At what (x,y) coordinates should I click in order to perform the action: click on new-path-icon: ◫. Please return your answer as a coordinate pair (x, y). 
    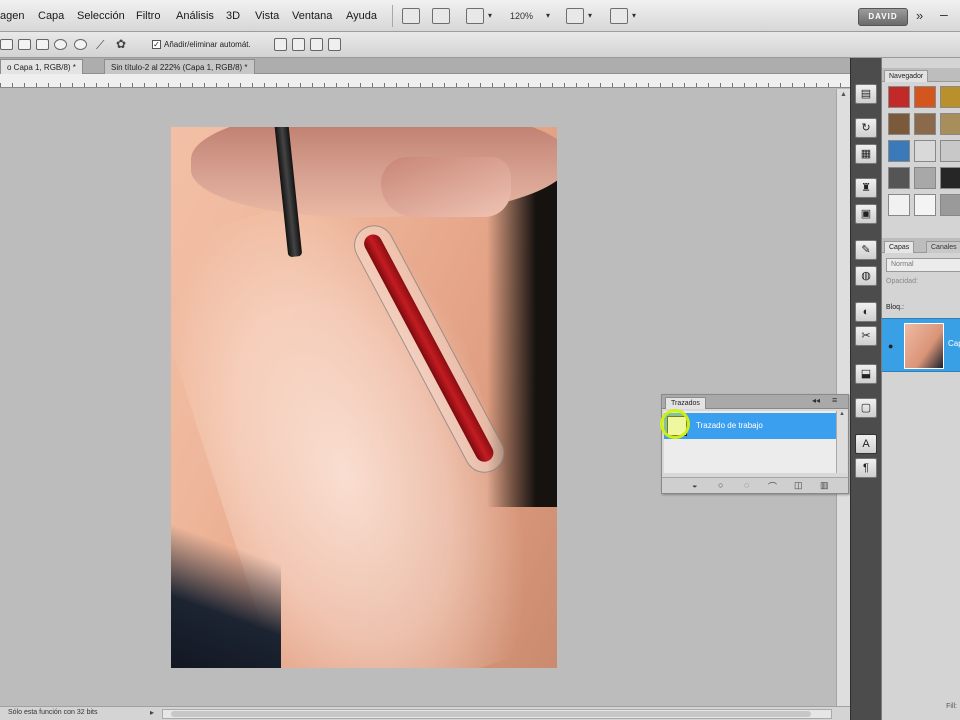
    Looking at the image, I should click on (798, 485).